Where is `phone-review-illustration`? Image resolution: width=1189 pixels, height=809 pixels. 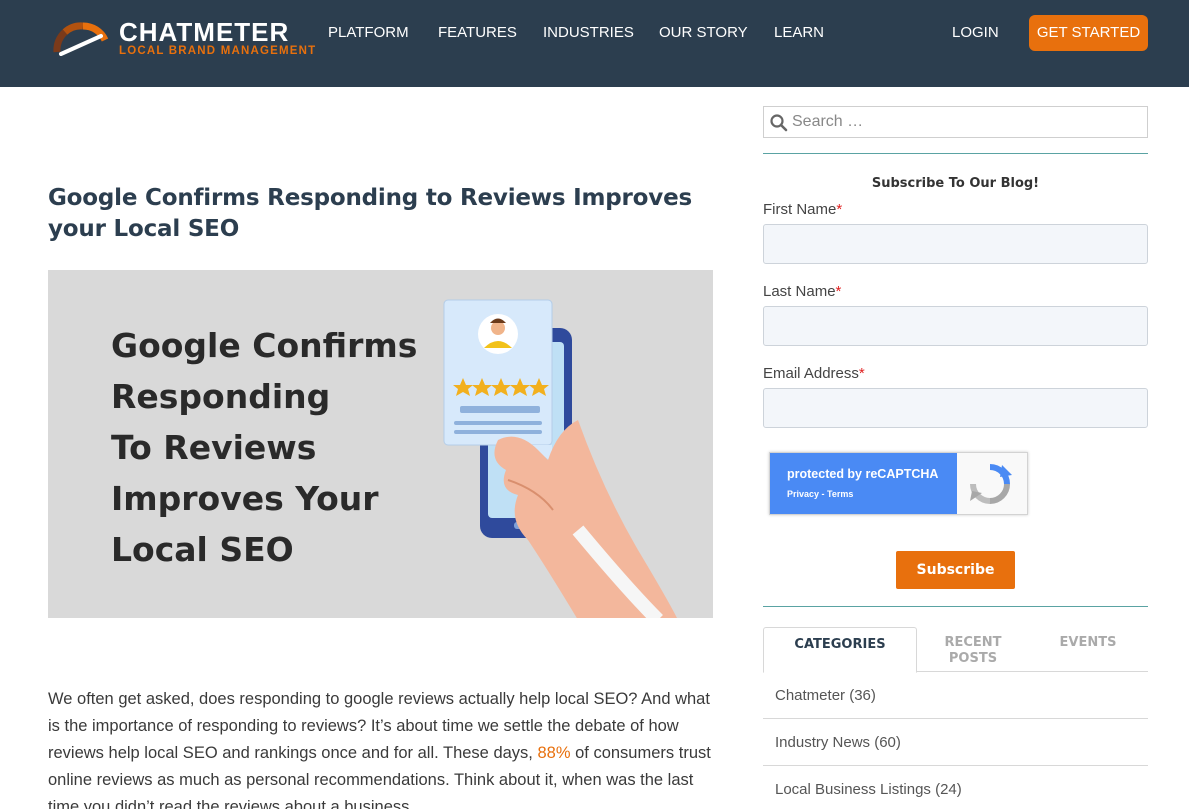 phone-review-illustration is located at coordinates (560, 458).